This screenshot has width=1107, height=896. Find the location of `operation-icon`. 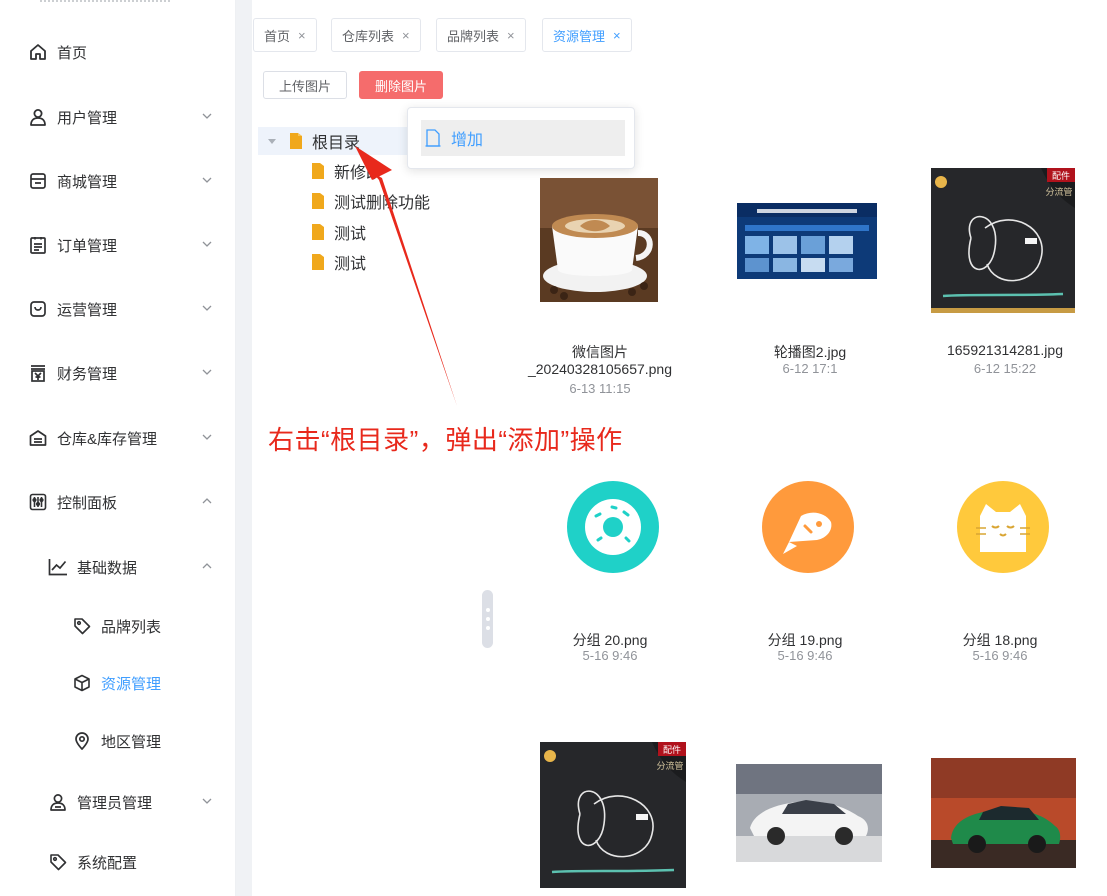

operation-icon is located at coordinates (38, 309).